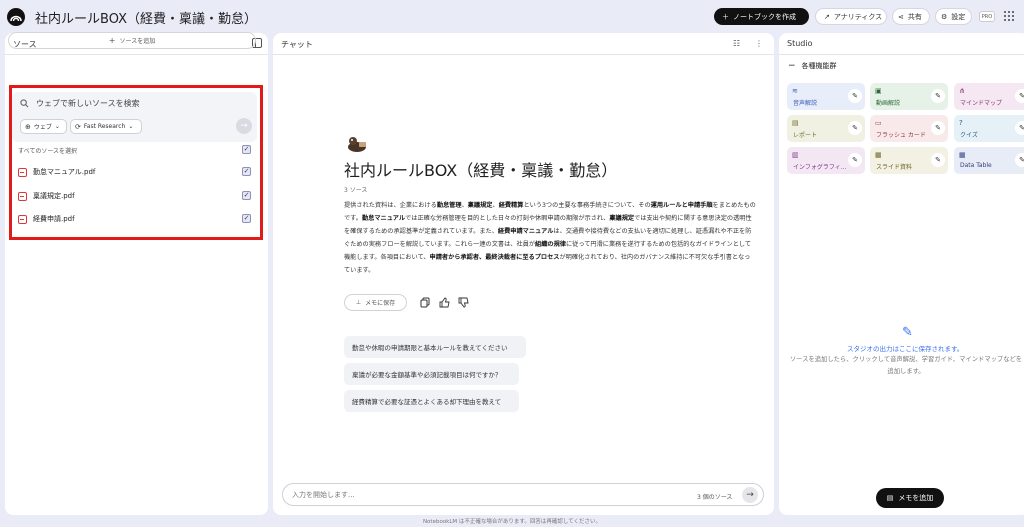 The width and height of the screenshot is (1024, 527). I want to click on chat-panel-header: チャット ☷ ⋮, so click(523, 44).